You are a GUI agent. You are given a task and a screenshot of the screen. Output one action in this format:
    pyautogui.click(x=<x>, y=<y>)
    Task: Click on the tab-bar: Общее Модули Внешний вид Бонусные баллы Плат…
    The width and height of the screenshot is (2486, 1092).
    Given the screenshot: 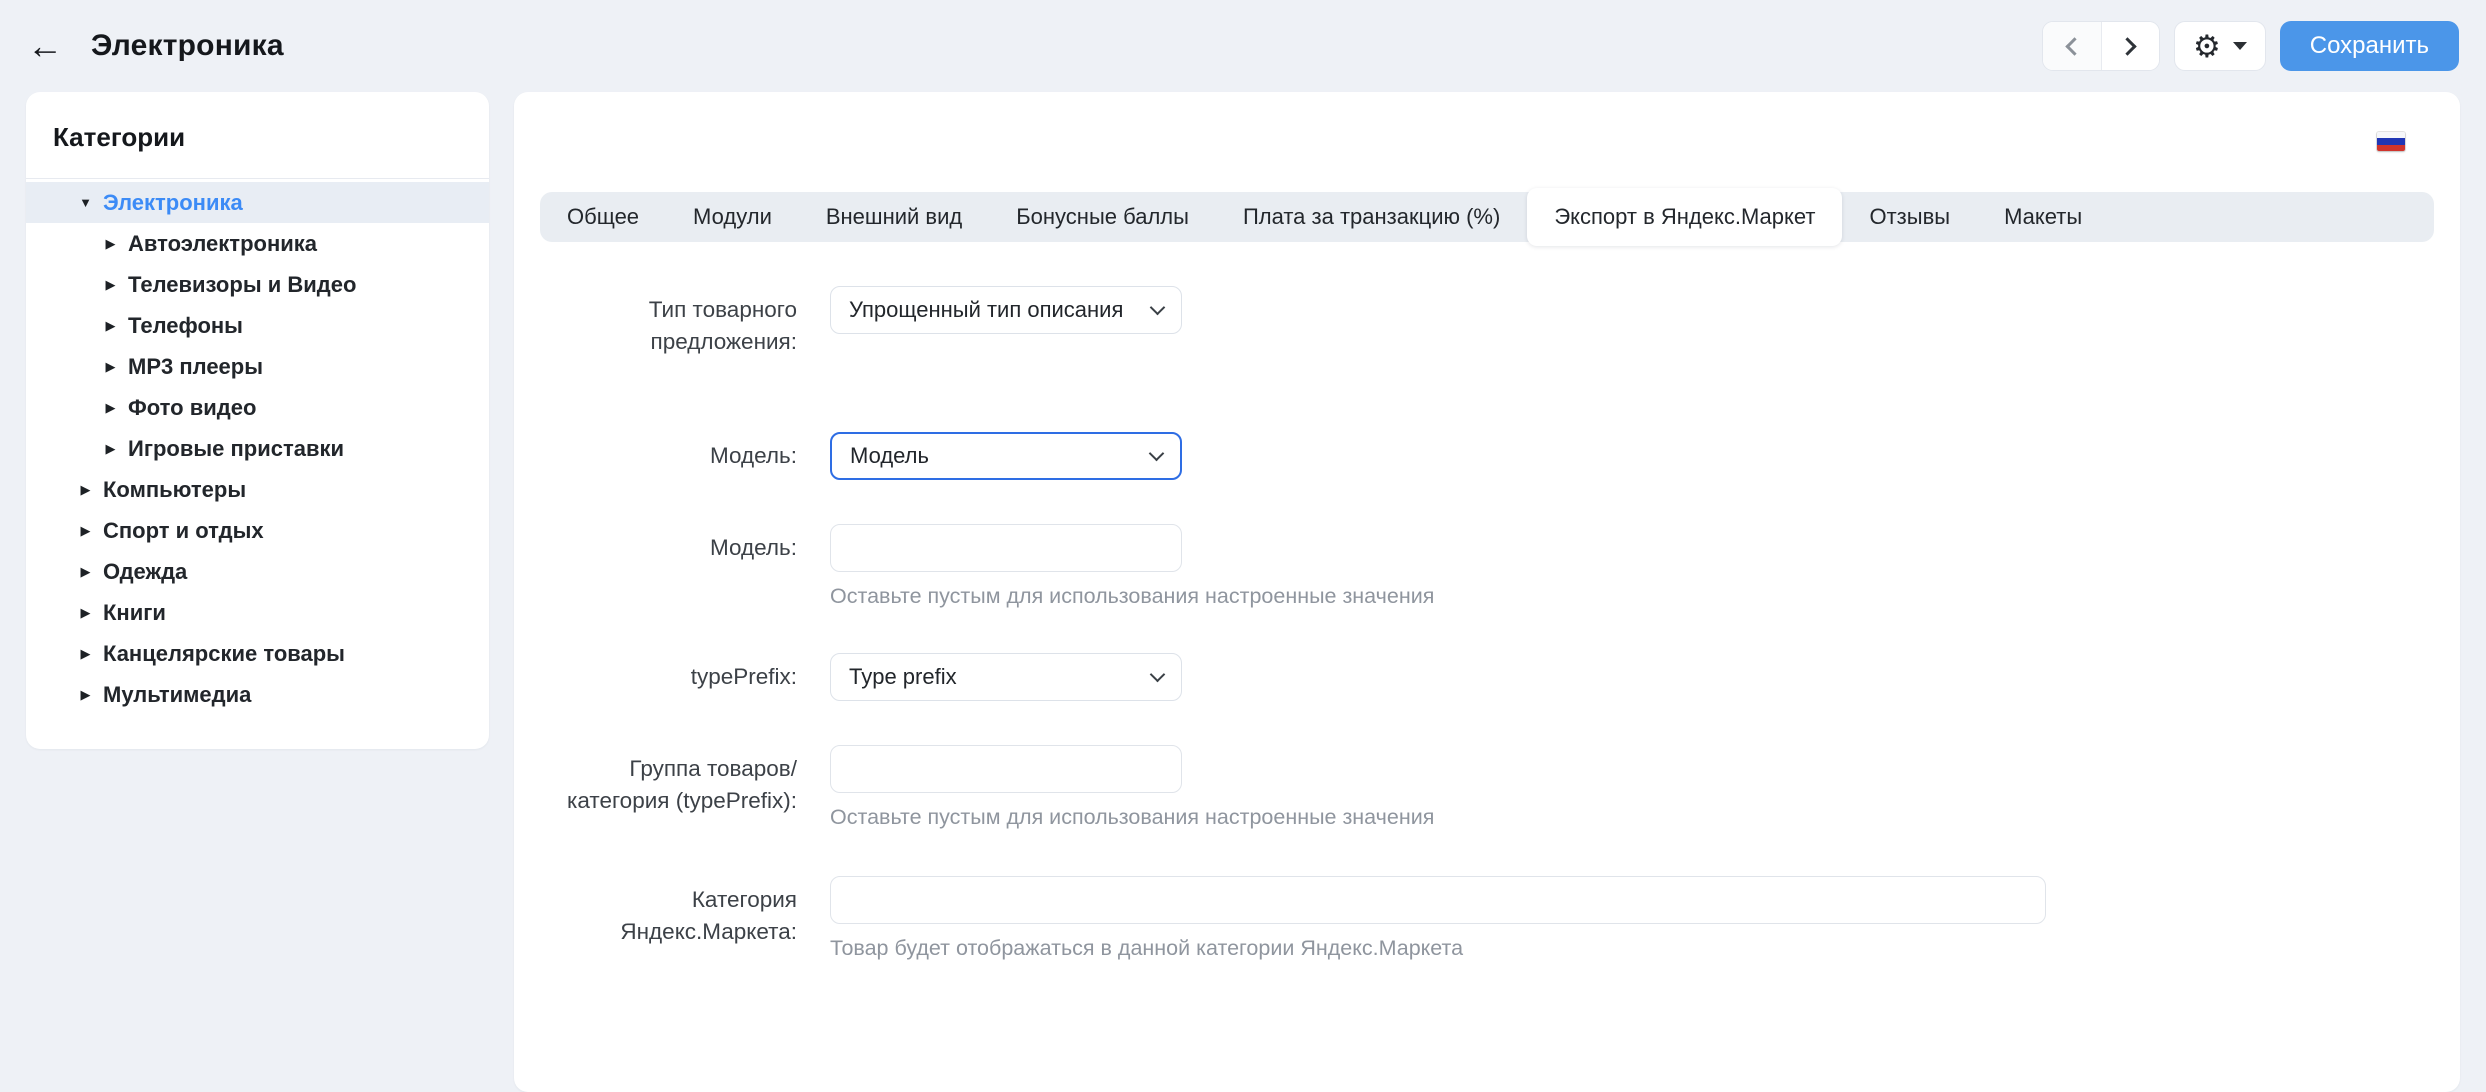 What is the action you would take?
    pyautogui.click(x=1487, y=217)
    